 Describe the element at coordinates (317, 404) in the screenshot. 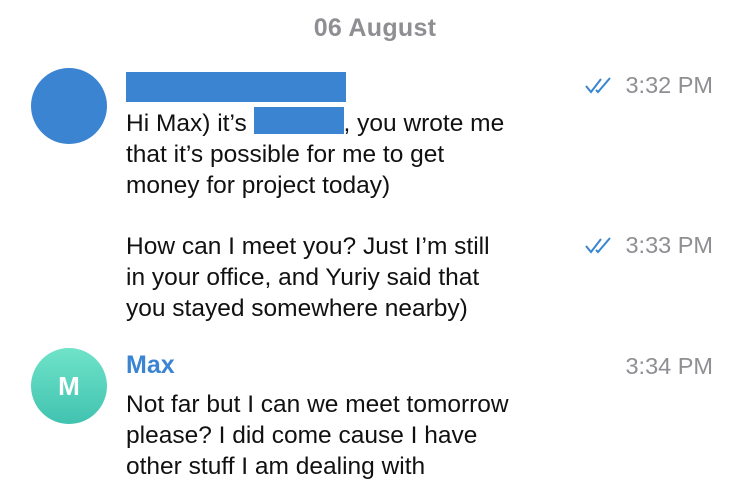

I see `message-line: Not far but I can we meet tomorrow` at that location.